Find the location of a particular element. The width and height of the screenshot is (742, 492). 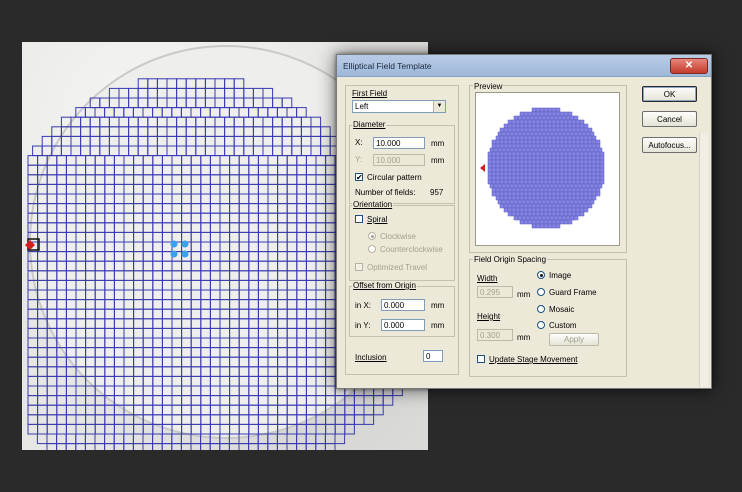

spacing-height-input: 0.300 is located at coordinates (495, 335).